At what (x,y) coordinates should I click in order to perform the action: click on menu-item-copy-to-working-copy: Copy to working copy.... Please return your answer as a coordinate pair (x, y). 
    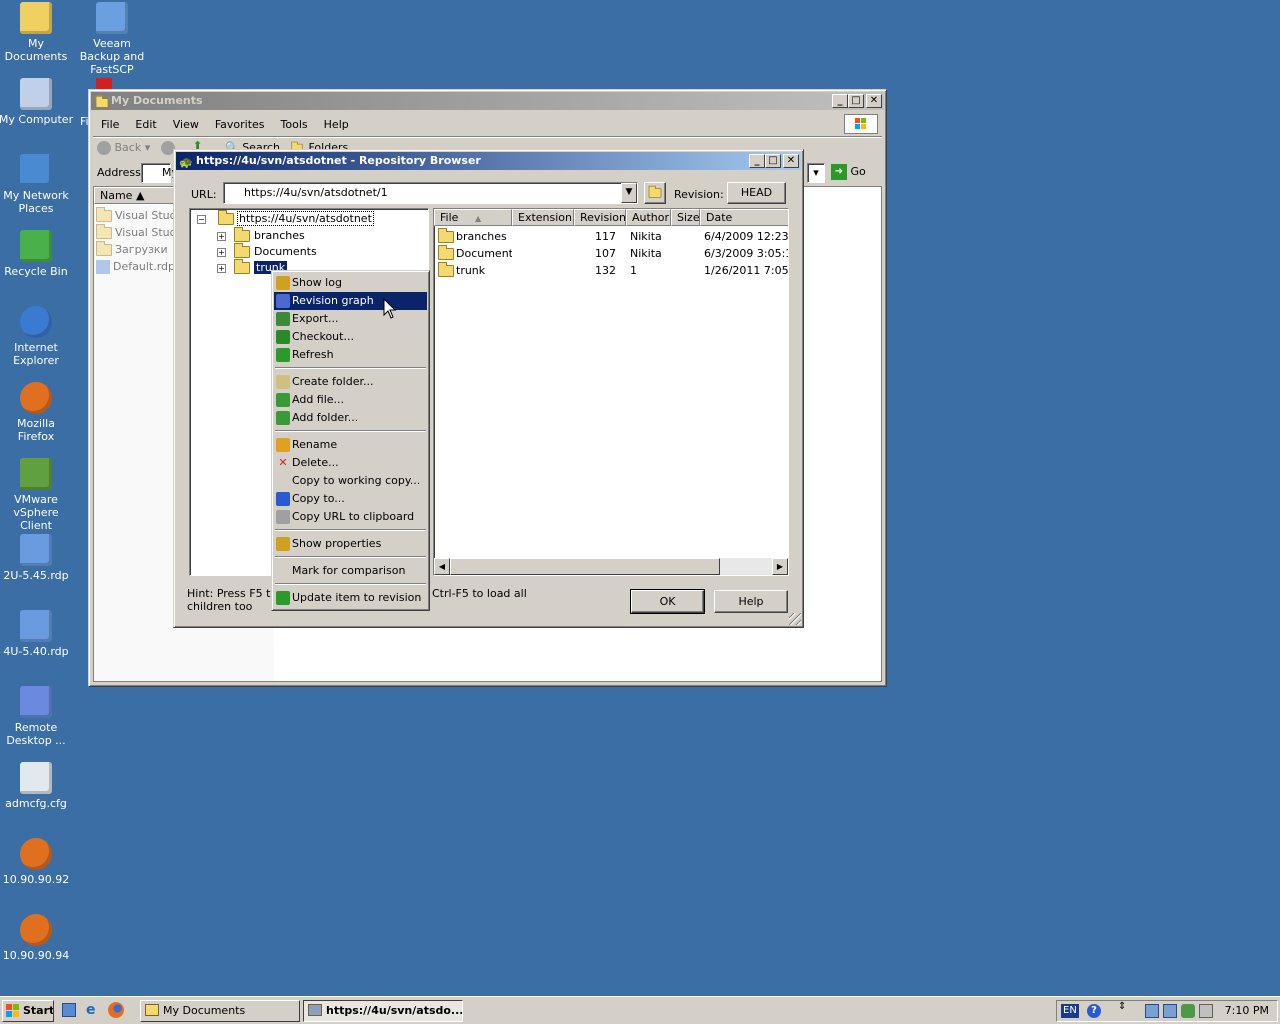
    Looking at the image, I should click on (350, 481).